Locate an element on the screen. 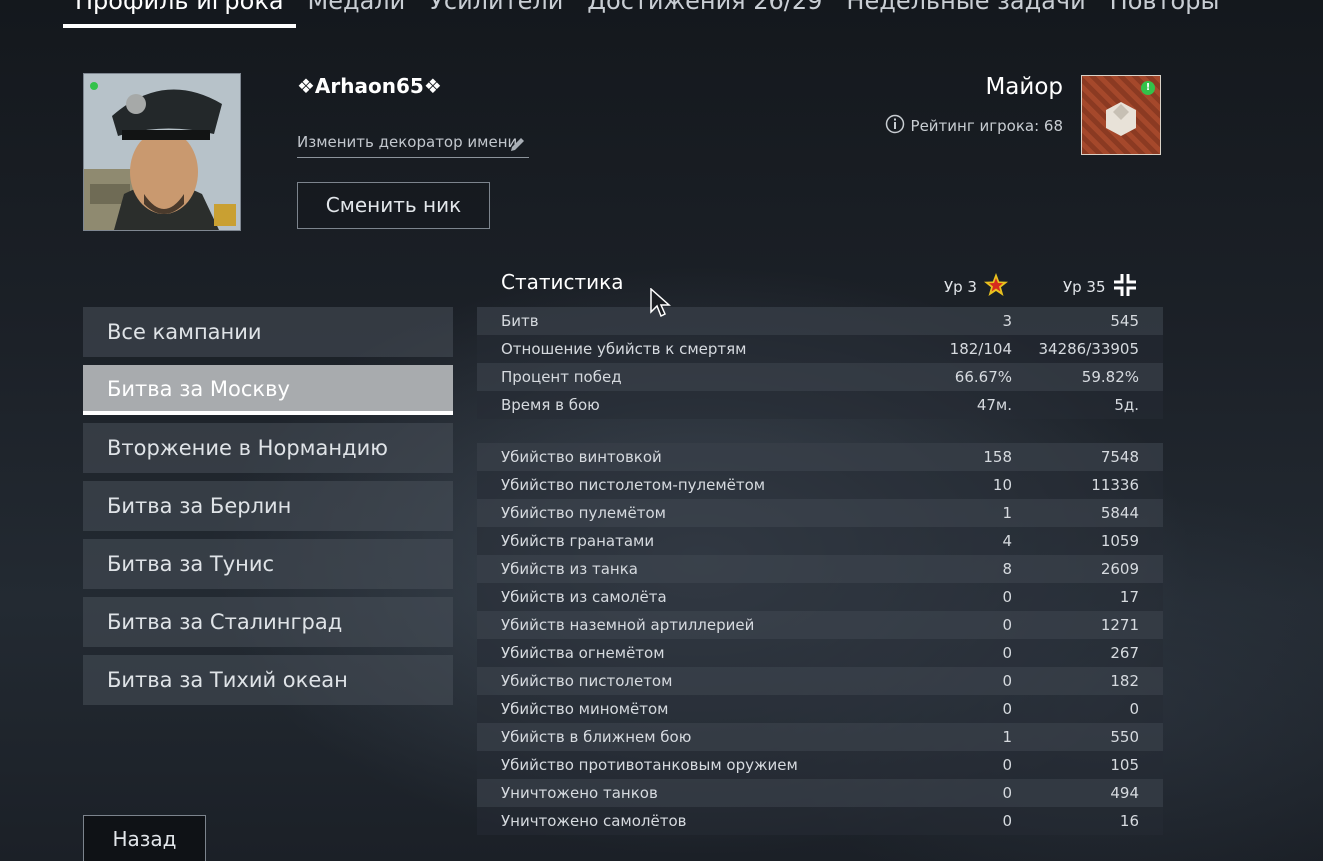 This screenshot has width=1323, height=861. stats-row: Убийство пулемётом 1 5844 is located at coordinates (820, 513).